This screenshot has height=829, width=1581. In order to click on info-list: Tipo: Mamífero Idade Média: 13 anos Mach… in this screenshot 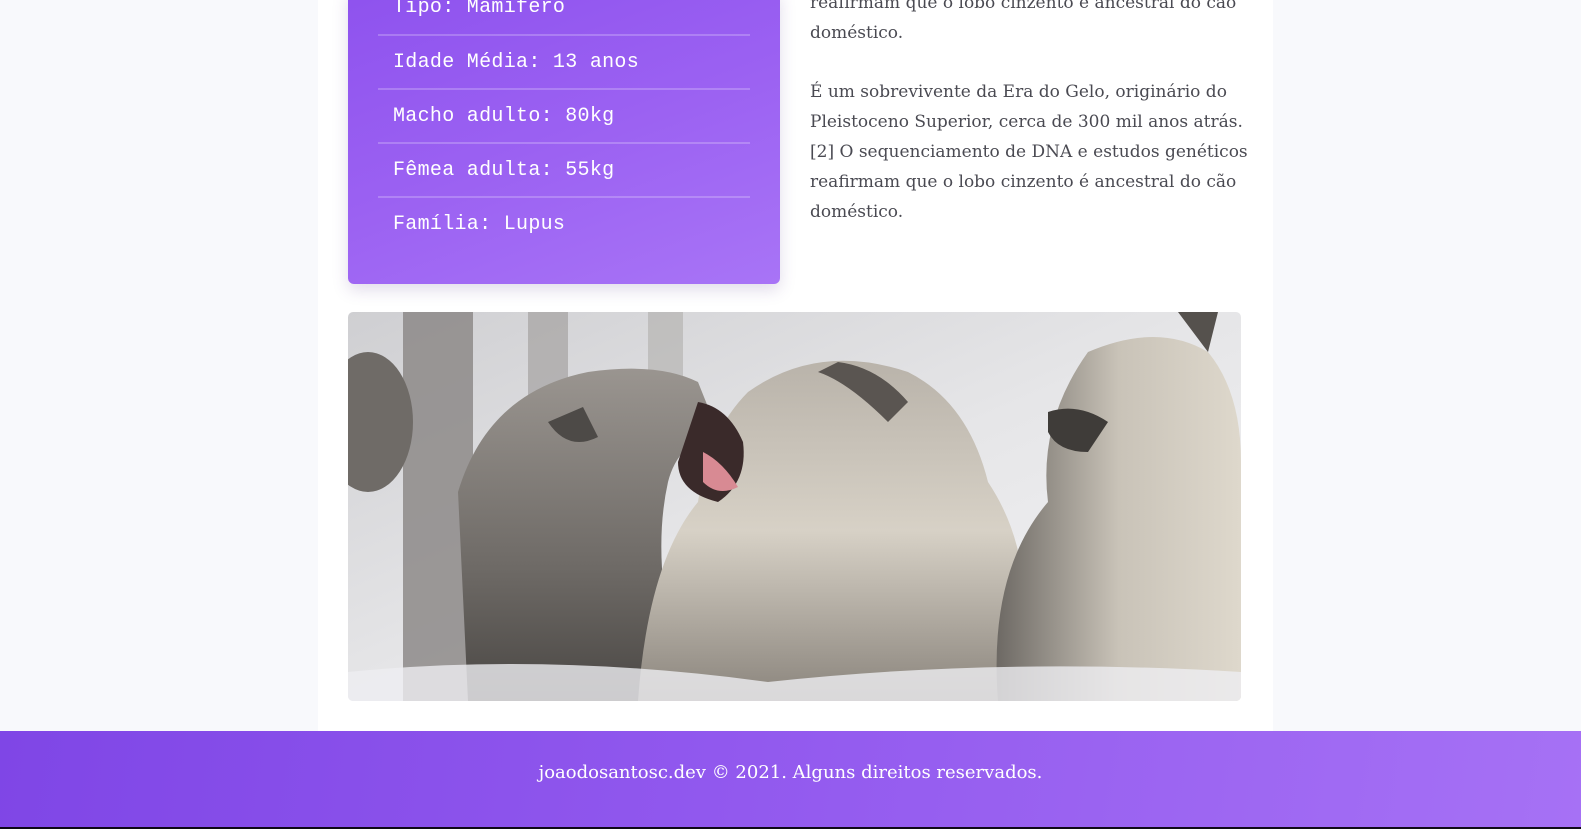, I will do `click(564, 126)`.